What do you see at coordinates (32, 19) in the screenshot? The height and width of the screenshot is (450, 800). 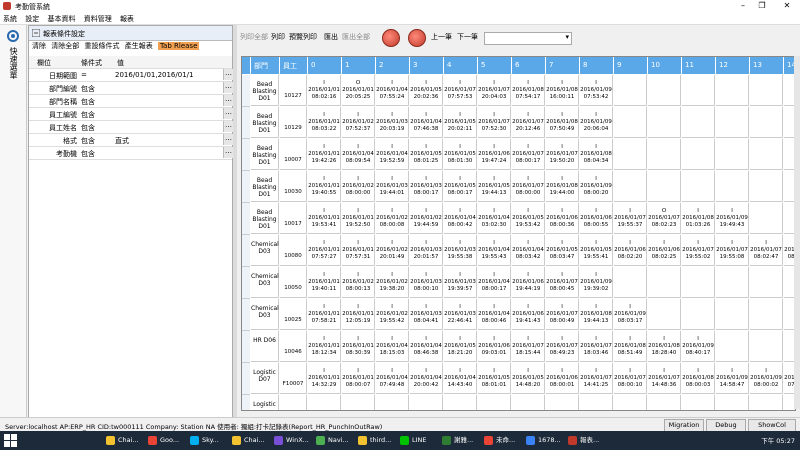 I see `menu-settings: 設定` at bounding box center [32, 19].